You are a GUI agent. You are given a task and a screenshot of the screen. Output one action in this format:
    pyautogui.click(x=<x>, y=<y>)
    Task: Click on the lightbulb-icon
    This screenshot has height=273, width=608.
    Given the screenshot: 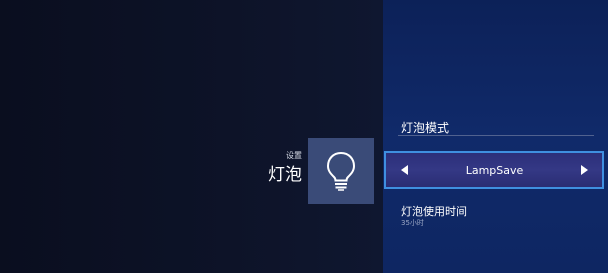 What is the action you would take?
    pyautogui.click(x=341, y=171)
    